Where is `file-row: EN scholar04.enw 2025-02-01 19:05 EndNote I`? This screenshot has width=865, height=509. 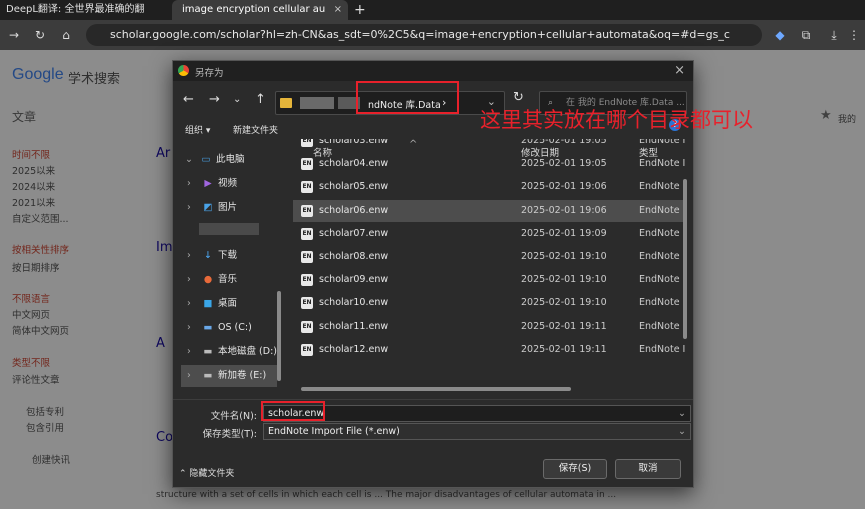 file-row: EN scholar04.enw 2025-02-01 19:05 EndNote I is located at coordinates (490, 164).